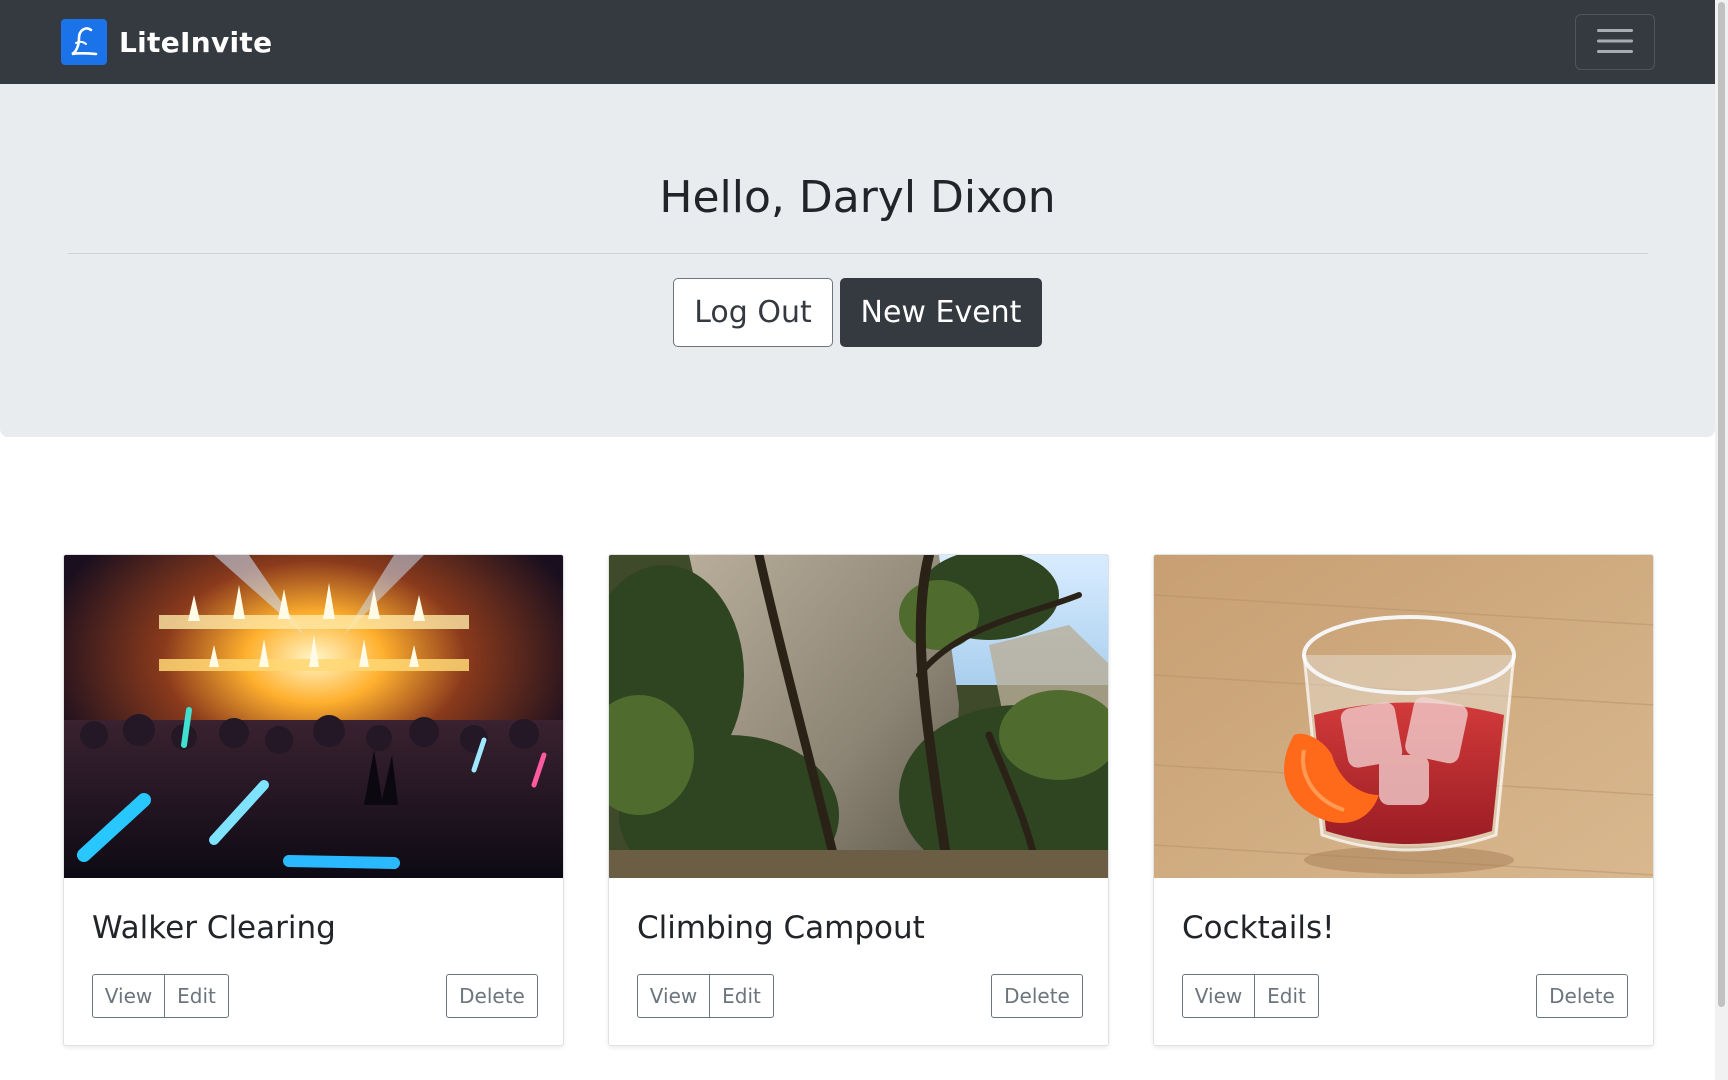 This screenshot has height=1080, width=1728. Describe the element at coordinates (781, 928) in the screenshot. I see `event-title: Climbing Campout` at that location.